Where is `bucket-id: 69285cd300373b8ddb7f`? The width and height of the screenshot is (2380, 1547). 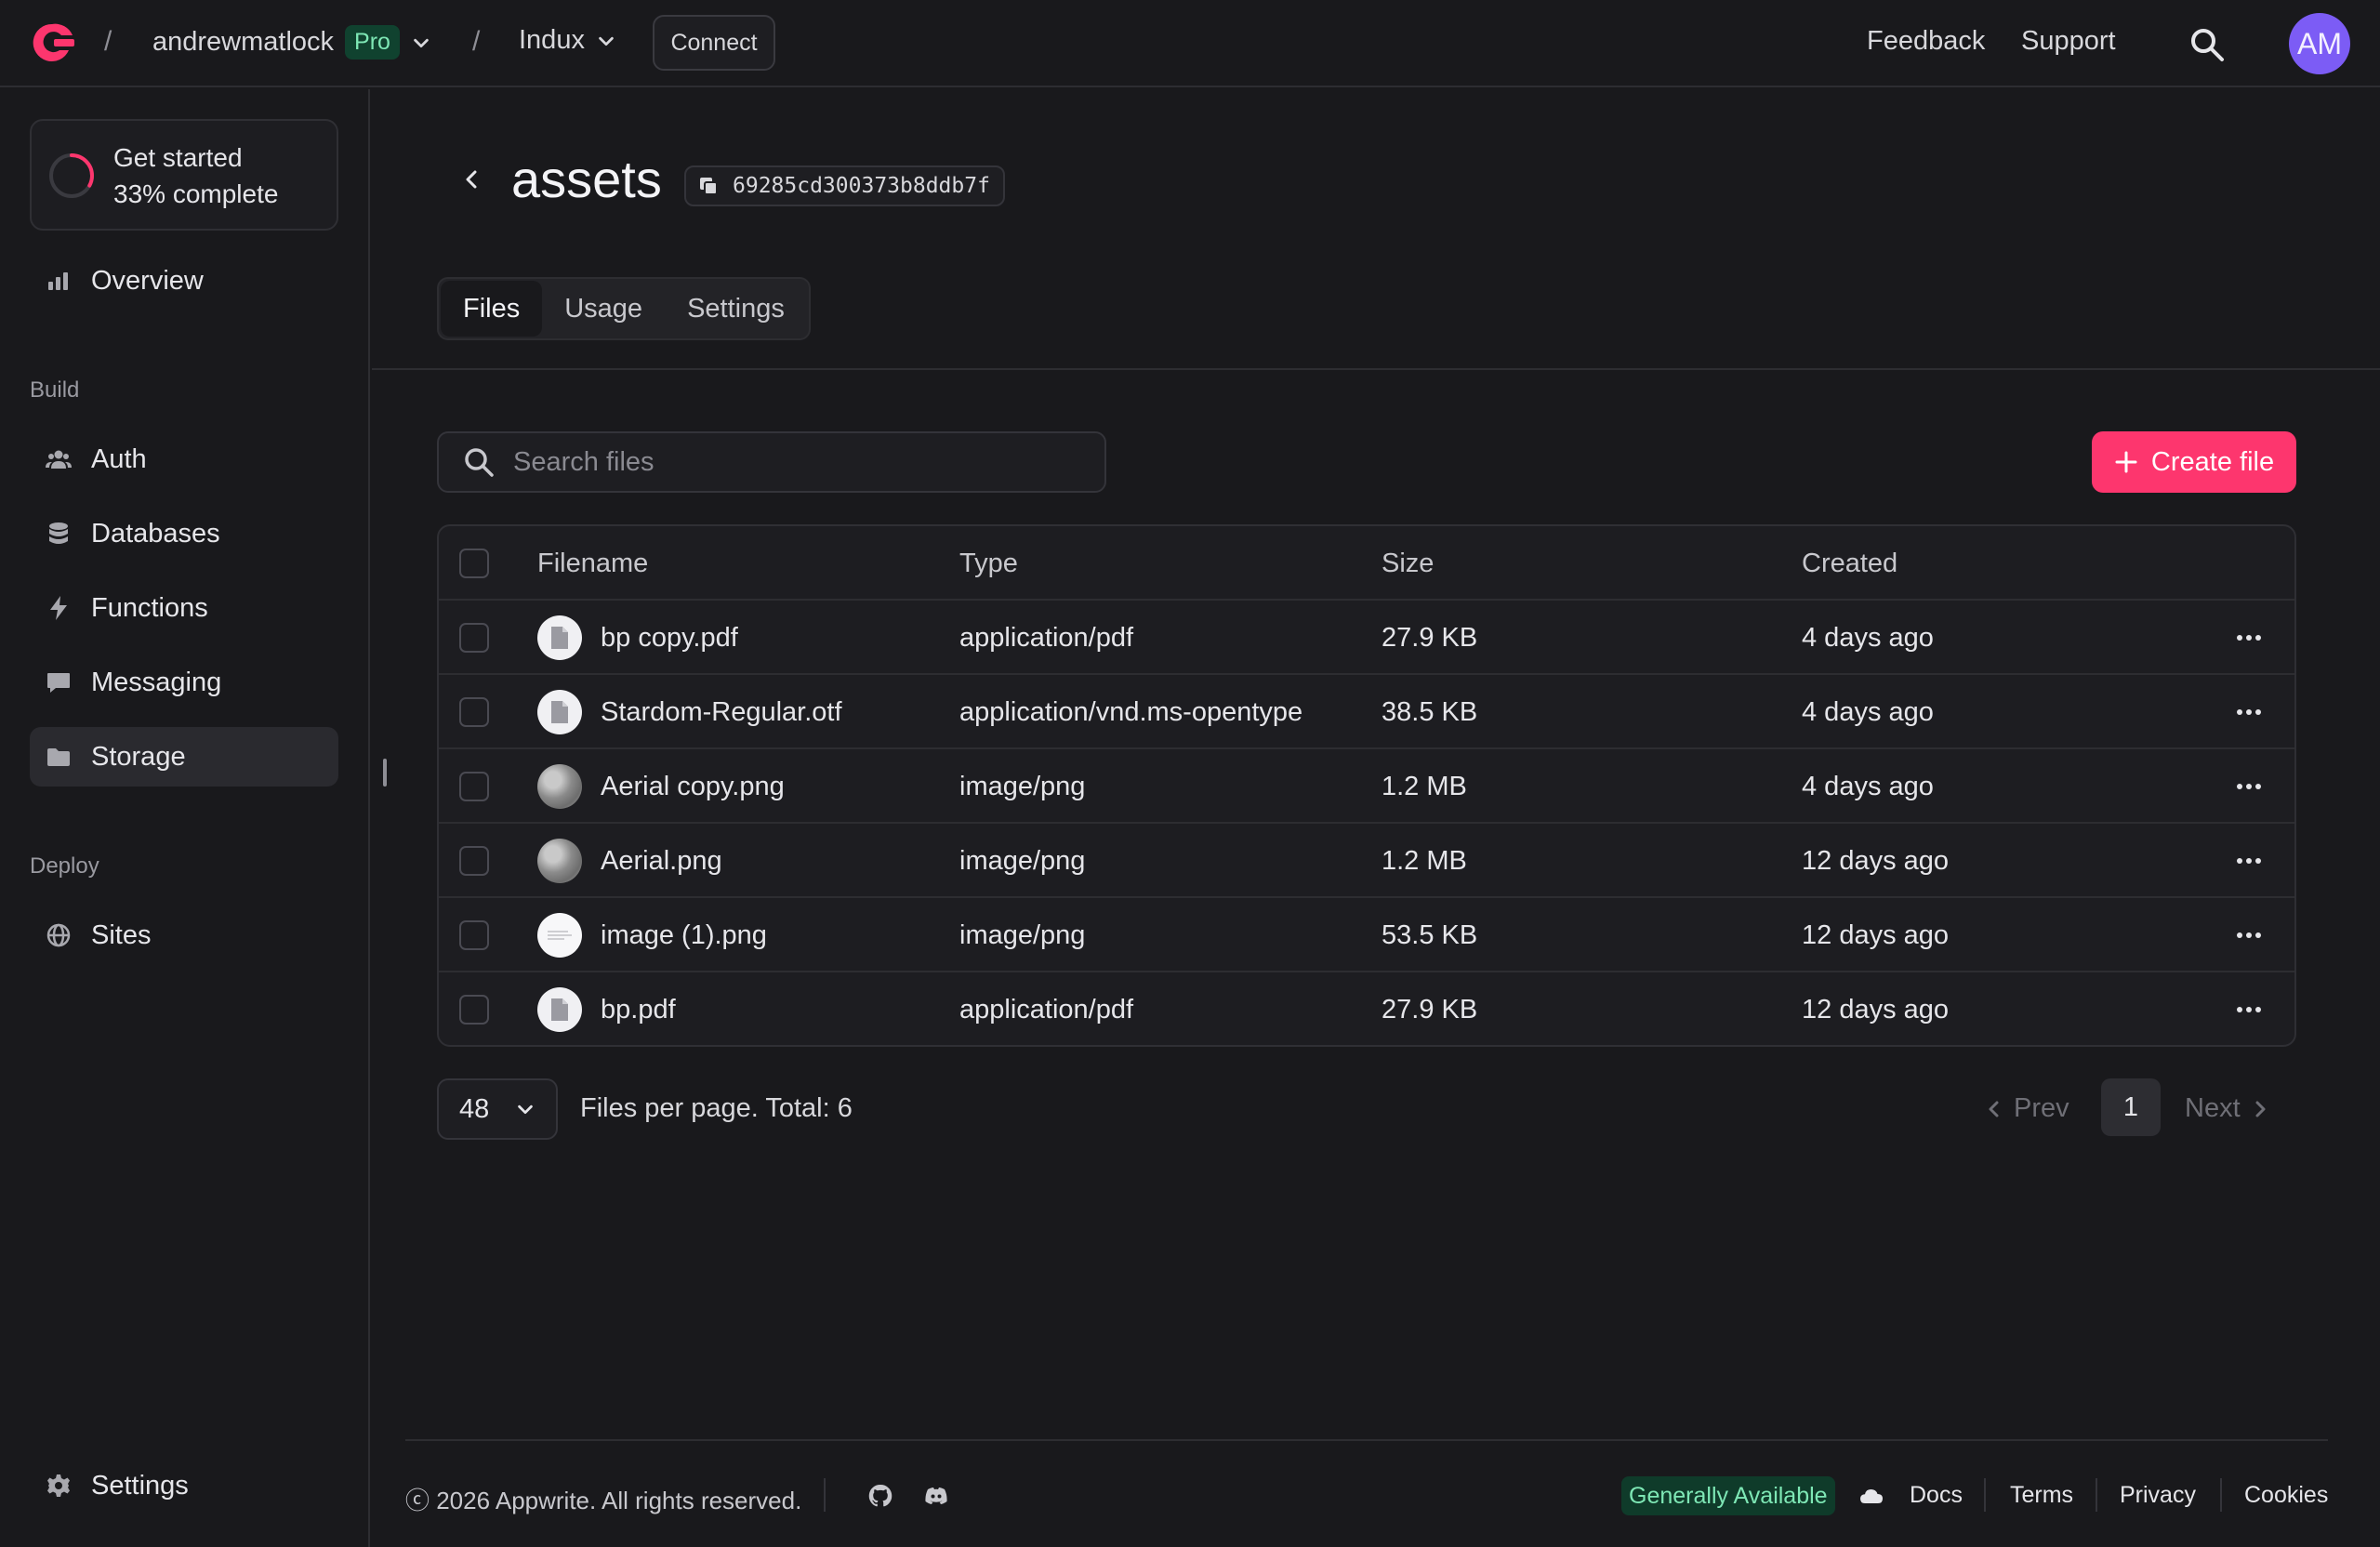 bucket-id: 69285cd300373b8ddb7f is located at coordinates (861, 186).